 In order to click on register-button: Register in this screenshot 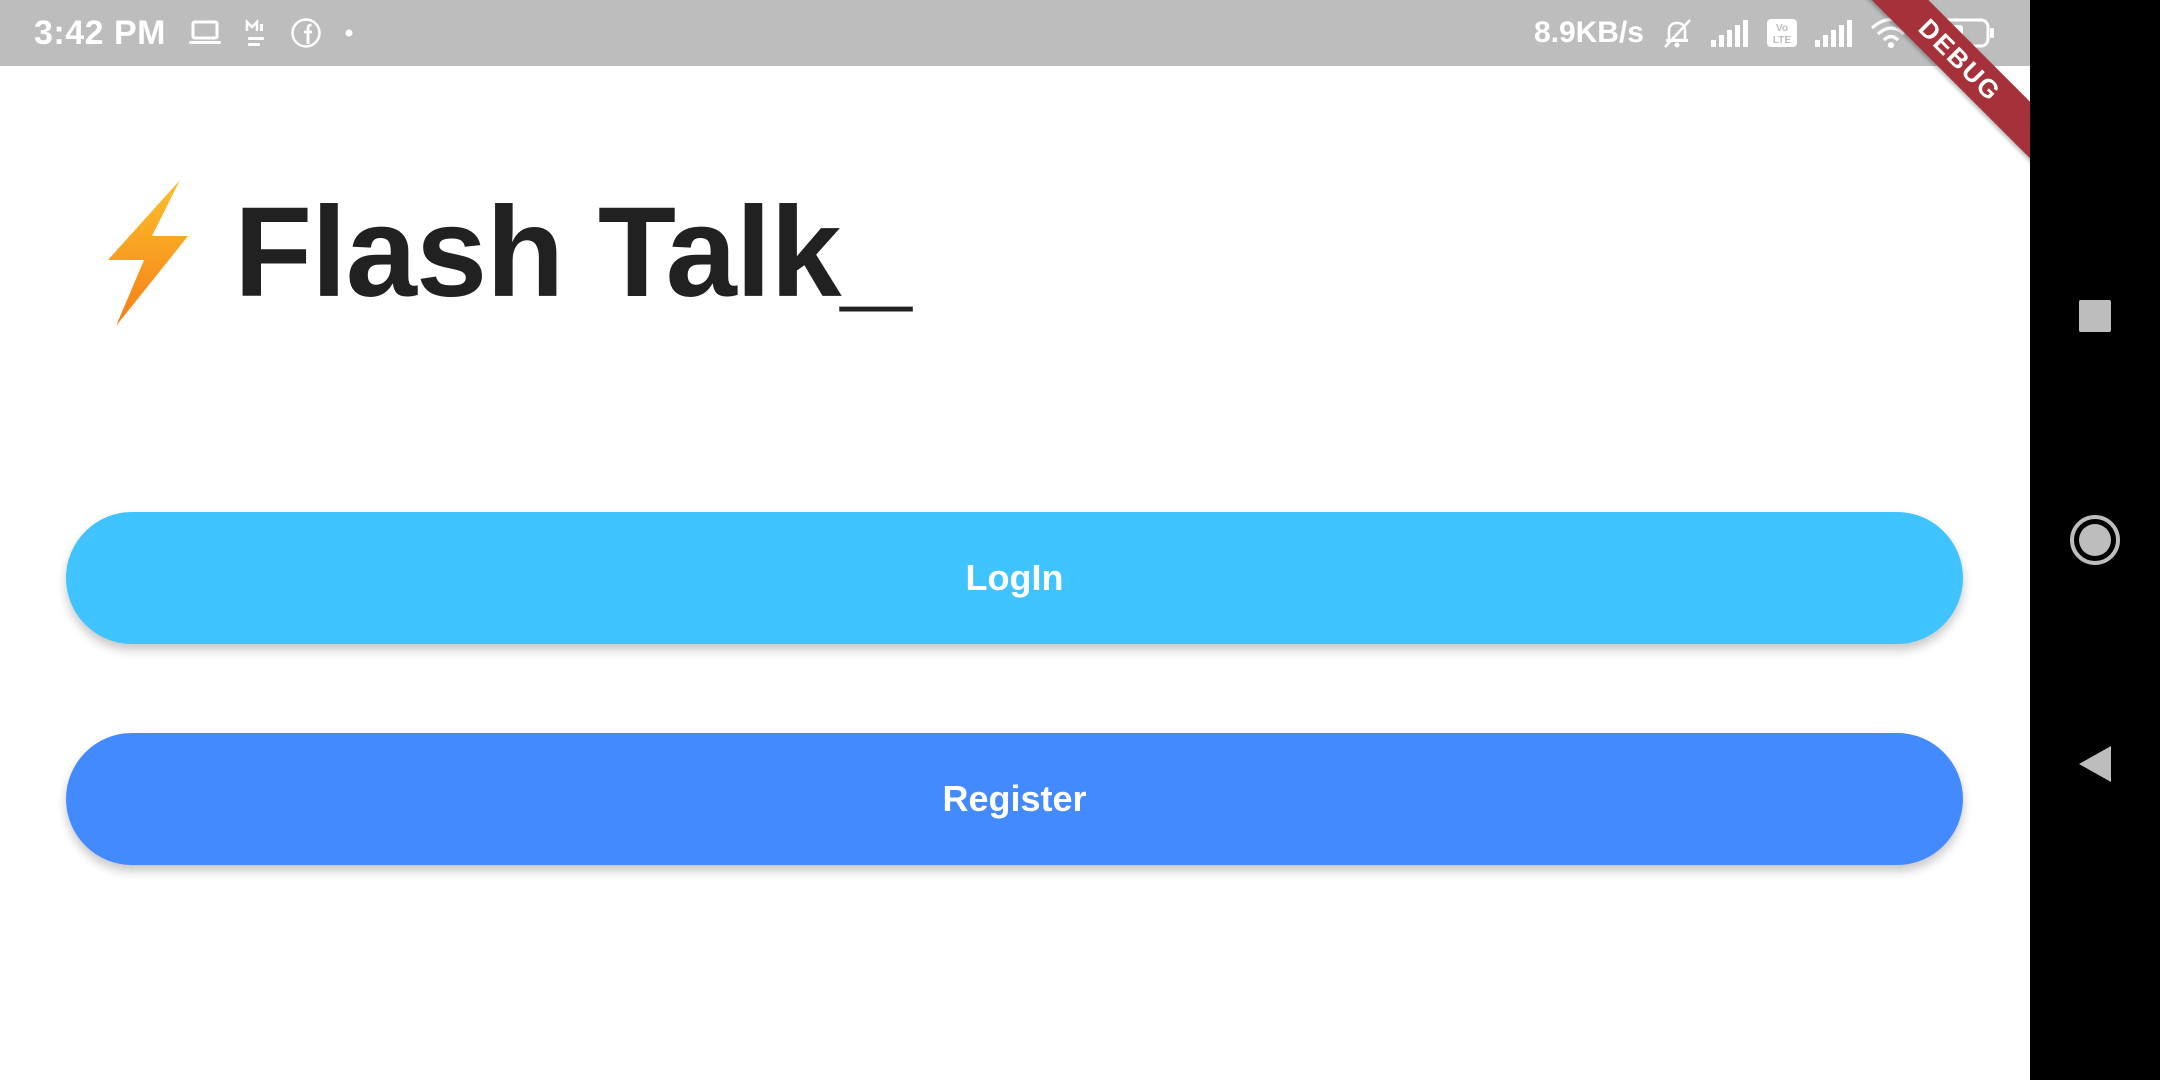, I will do `click(1014, 799)`.